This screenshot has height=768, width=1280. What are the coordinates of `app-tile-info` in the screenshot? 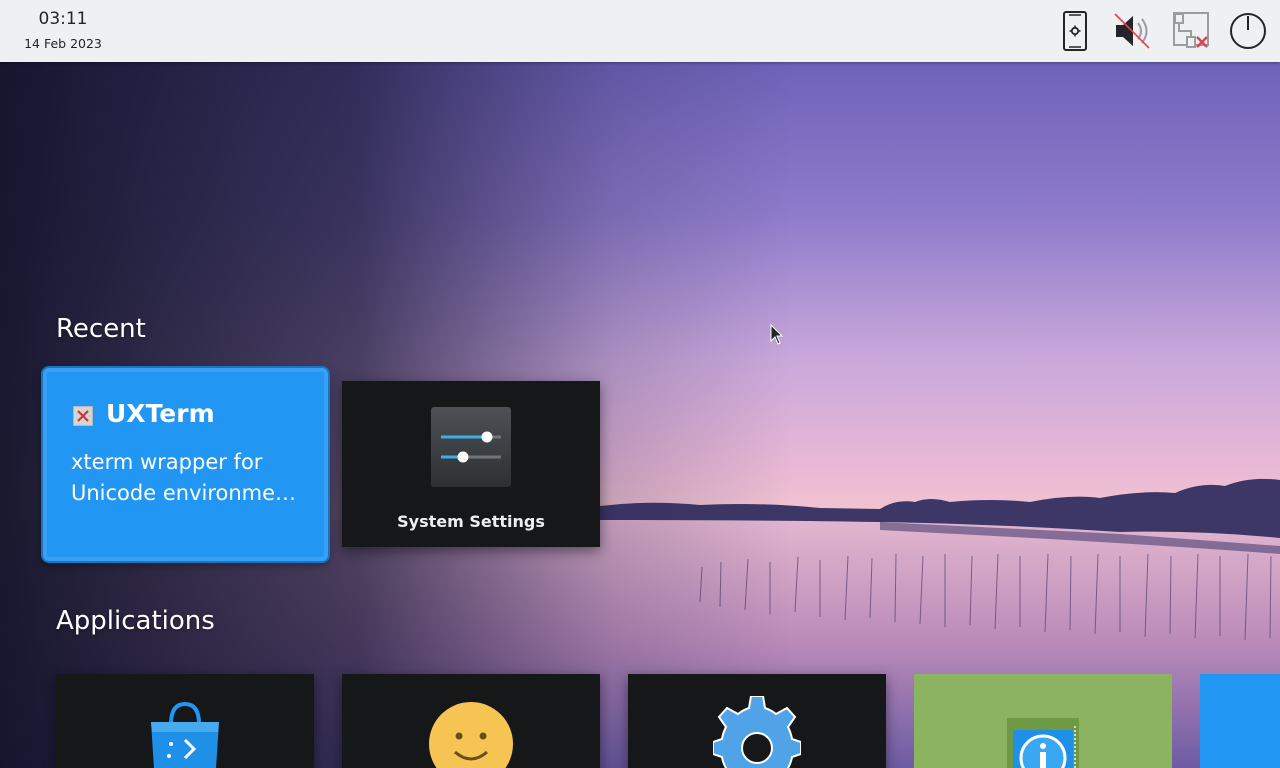 It's located at (1043, 721).